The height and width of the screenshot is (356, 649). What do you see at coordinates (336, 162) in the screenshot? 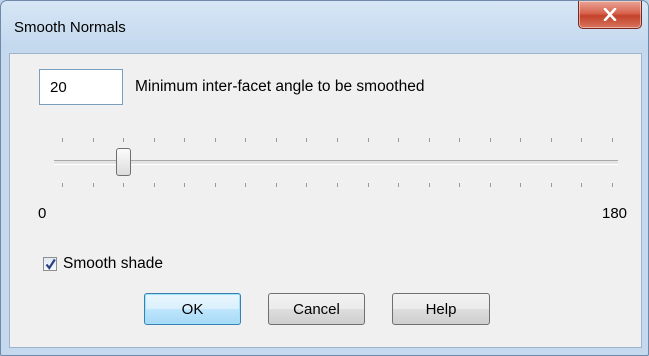
I see `slider-track` at bounding box center [336, 162].